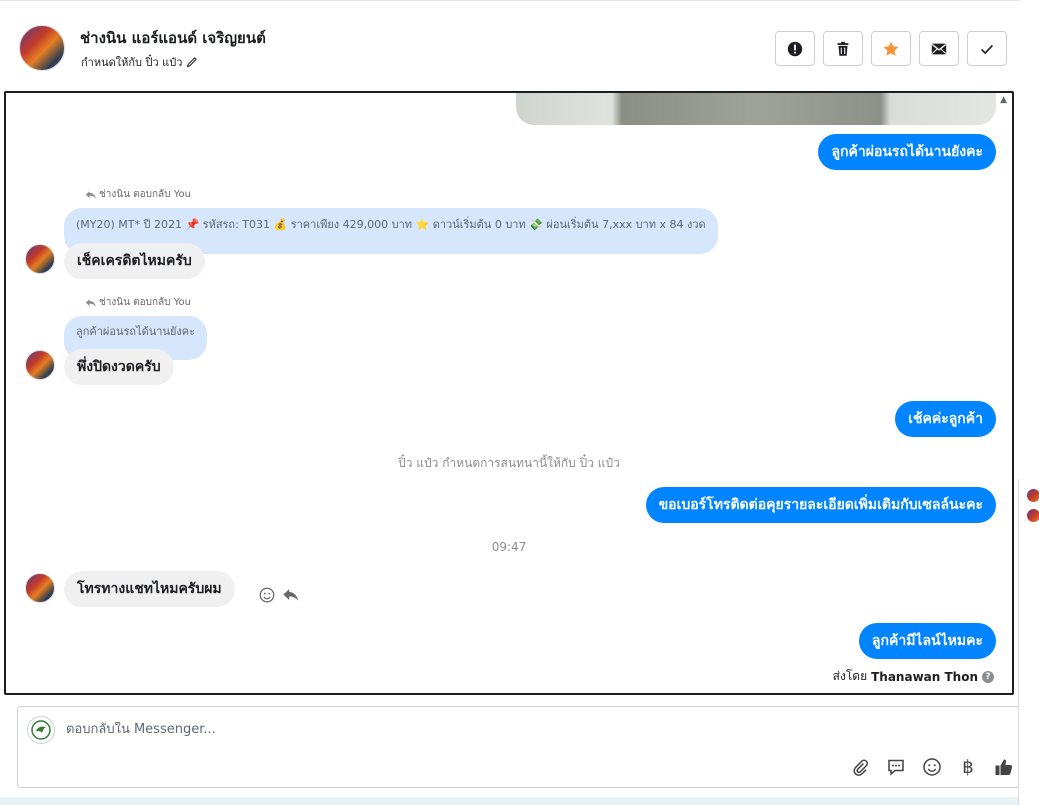  I want to click on mark-done-button, so click(987, 48).